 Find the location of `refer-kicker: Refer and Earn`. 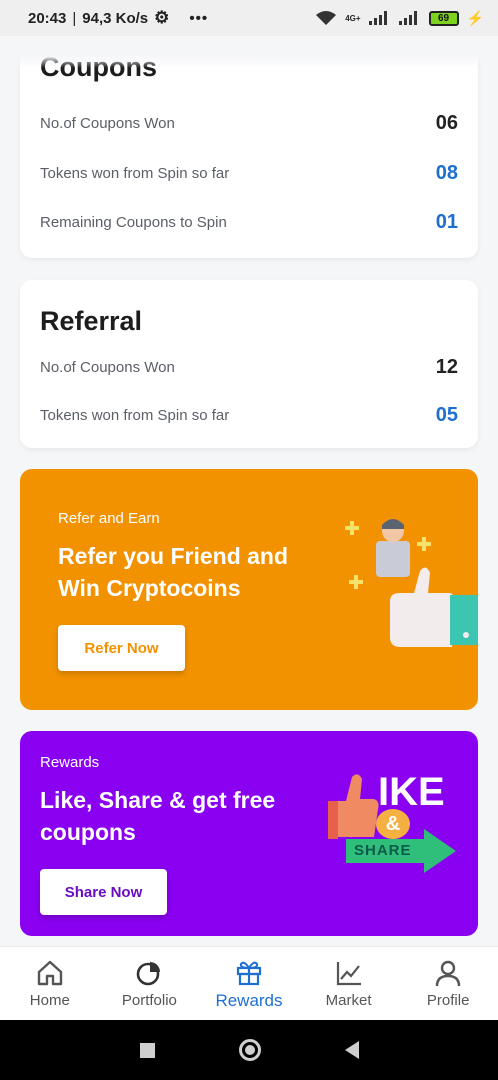

refer-kicker: Refer and Earn is located at coordinates (109, 518).